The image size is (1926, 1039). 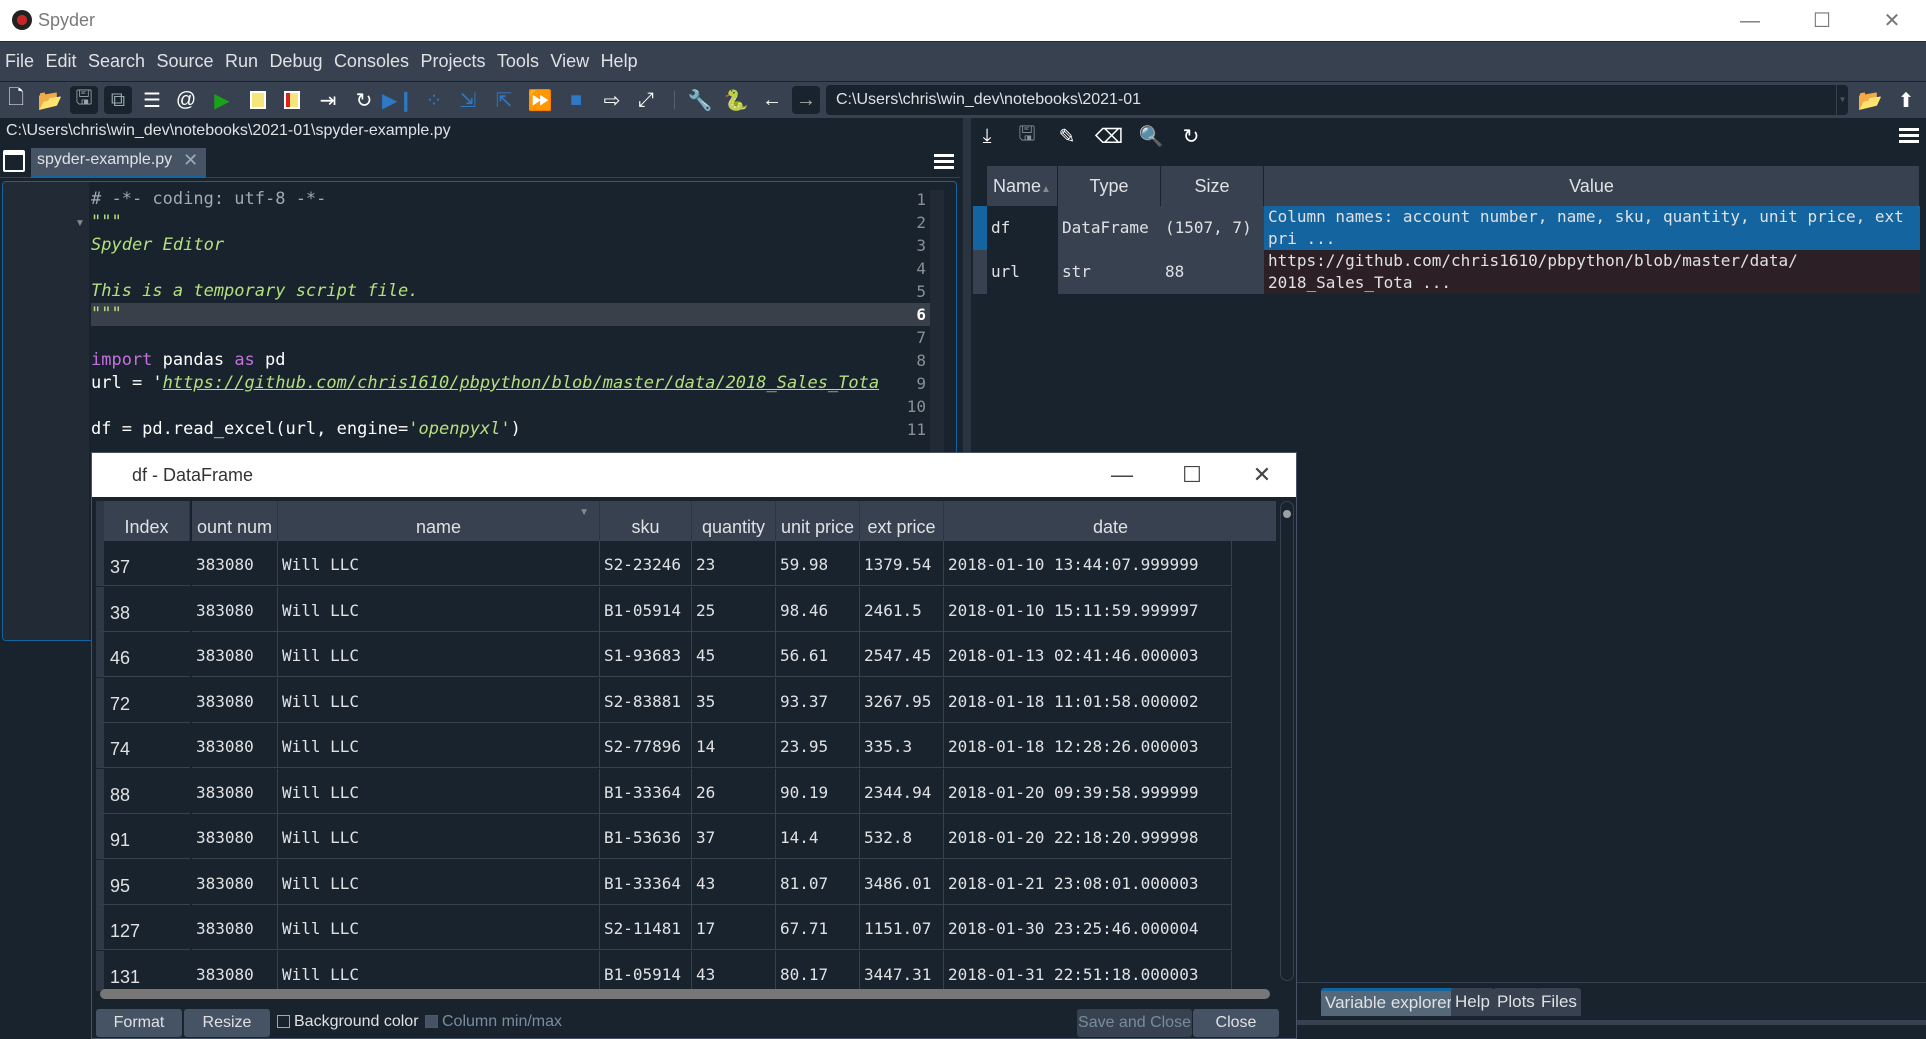 I want to click on quantity-cell: 26, so click(x=734, y=791).